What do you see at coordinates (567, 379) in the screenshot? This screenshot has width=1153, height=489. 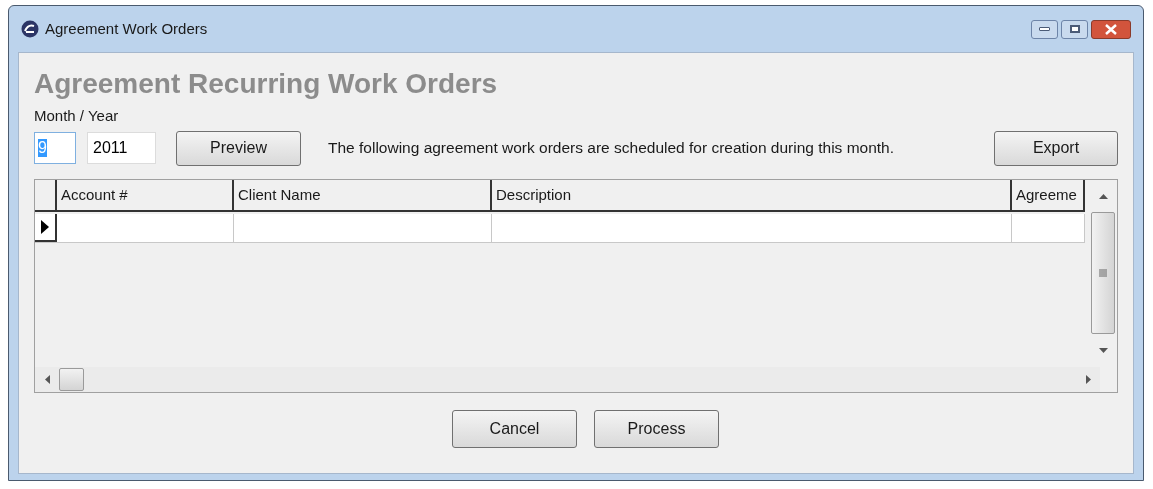 I see `horizontal-scrollbar` at bounding box center [567, 379].